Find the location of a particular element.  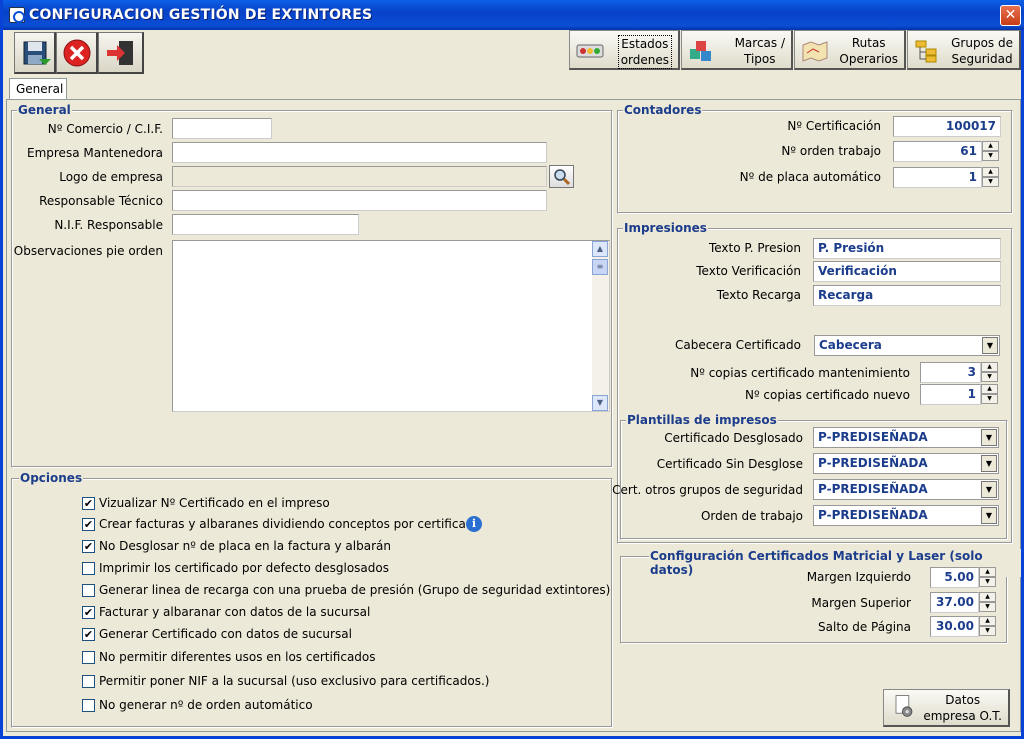

cancel-button is located at coordinates (77, 53).